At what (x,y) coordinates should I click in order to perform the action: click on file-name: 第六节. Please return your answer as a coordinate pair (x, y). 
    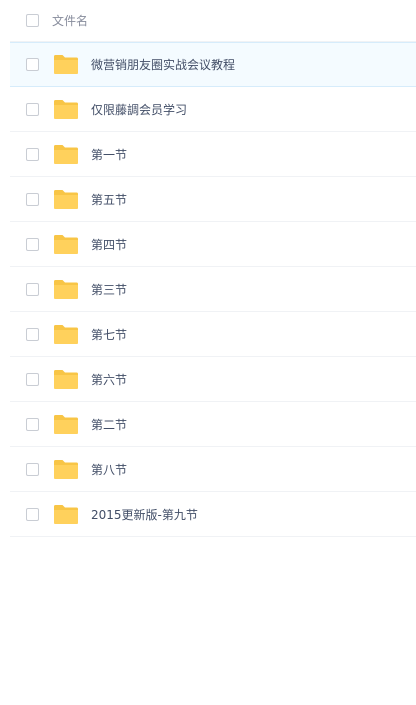
    Looking at the image, I should click on (109, 379).